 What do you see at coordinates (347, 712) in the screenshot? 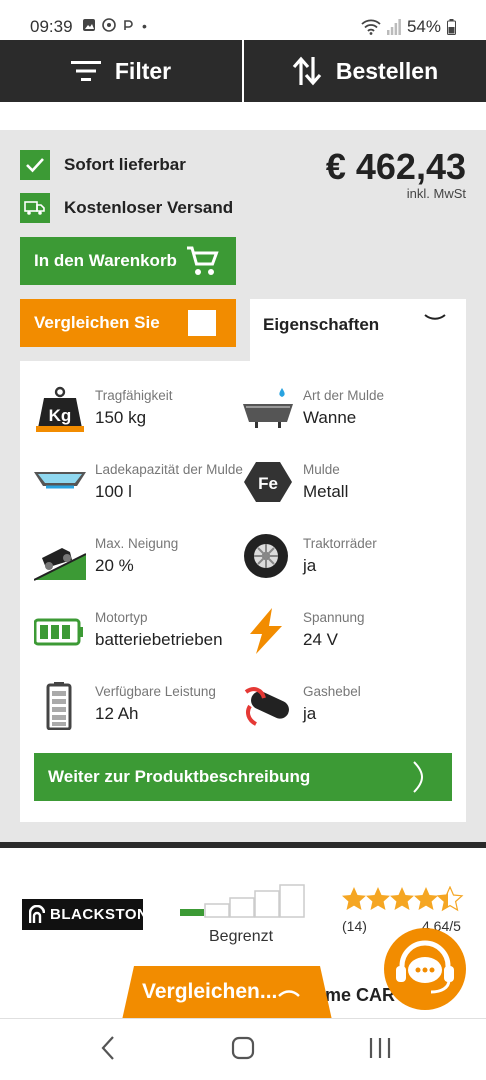
I see `property-item: Gashebel ja` at bounding box center [347, 712].